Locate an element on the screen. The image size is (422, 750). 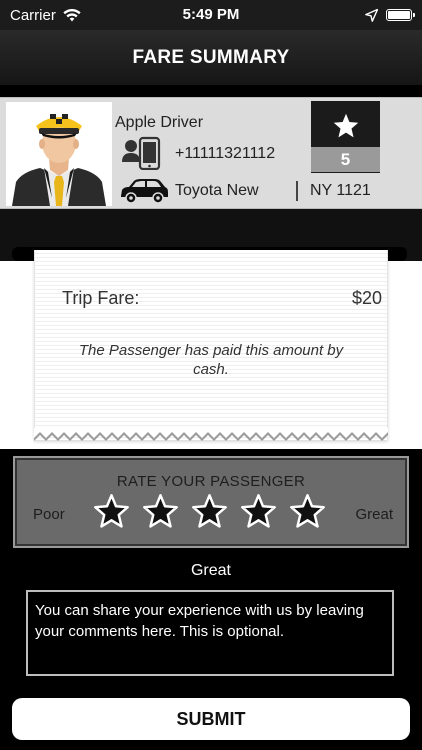
page-title: FARE SUMMARY is located at coordinates (211, 57).